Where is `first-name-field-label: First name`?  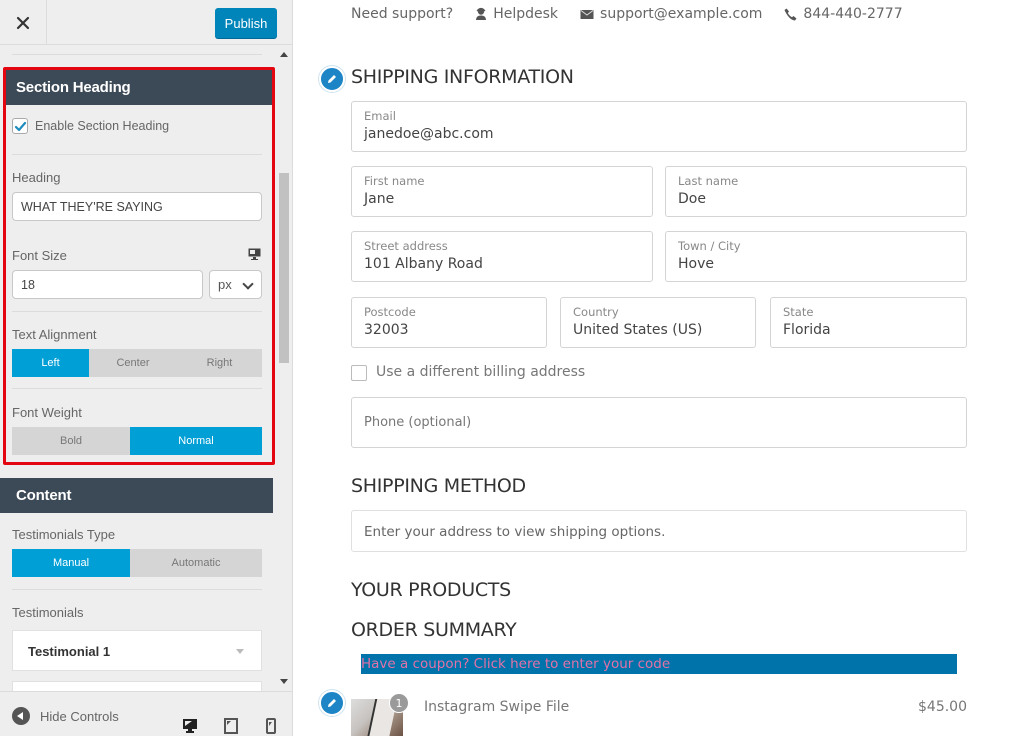 first-name-field-label: First name is located at coordinates (394, 181).